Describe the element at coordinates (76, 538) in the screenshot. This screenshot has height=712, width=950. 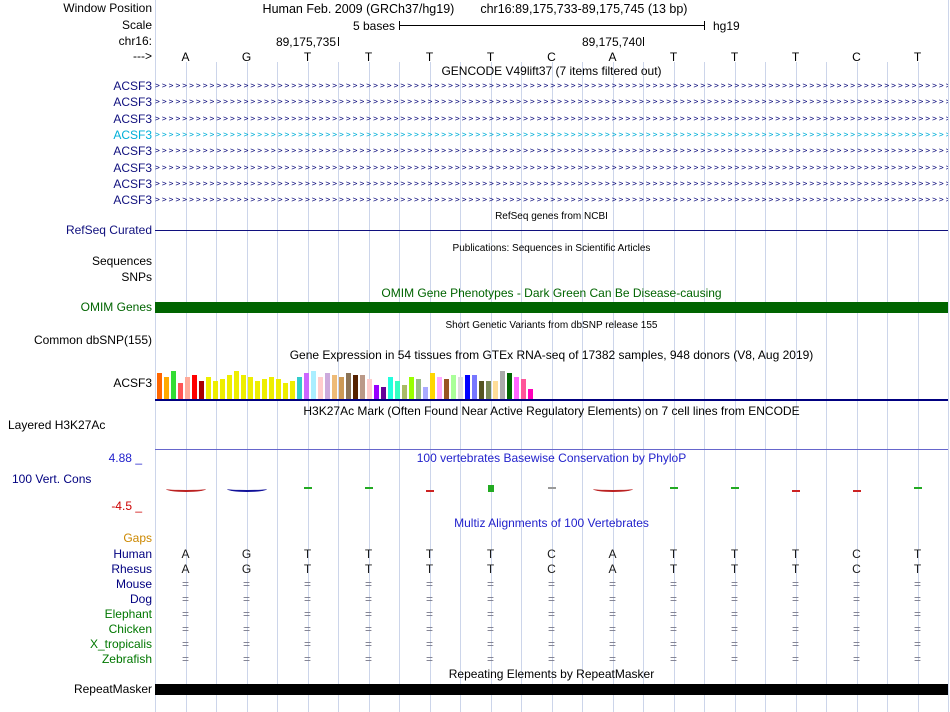
I see `gaps-label: Gaps` at that location.